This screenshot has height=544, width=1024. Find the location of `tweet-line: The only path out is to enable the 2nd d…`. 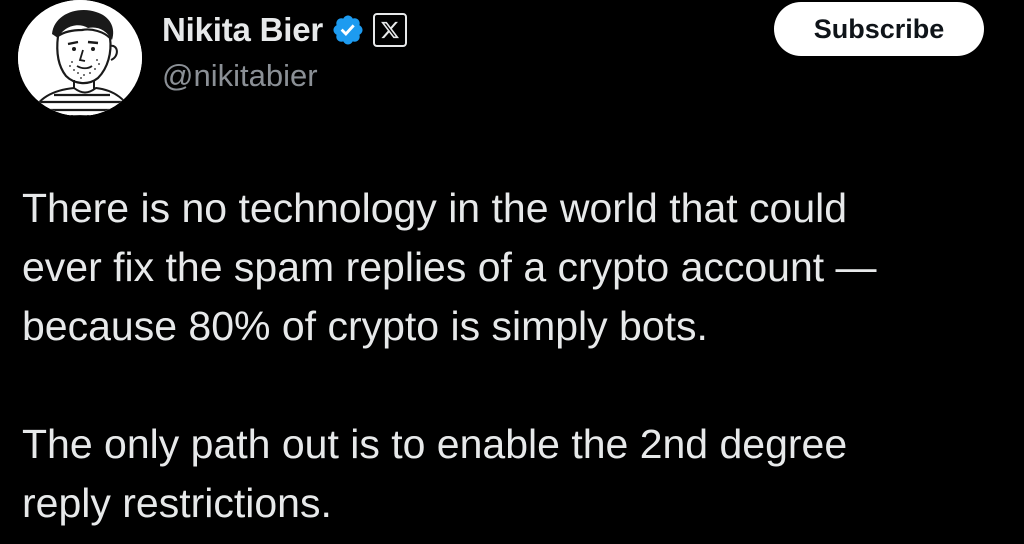

tweet-line: The only path out is to enable the 2nd d… is located at coordinates (435, 444).